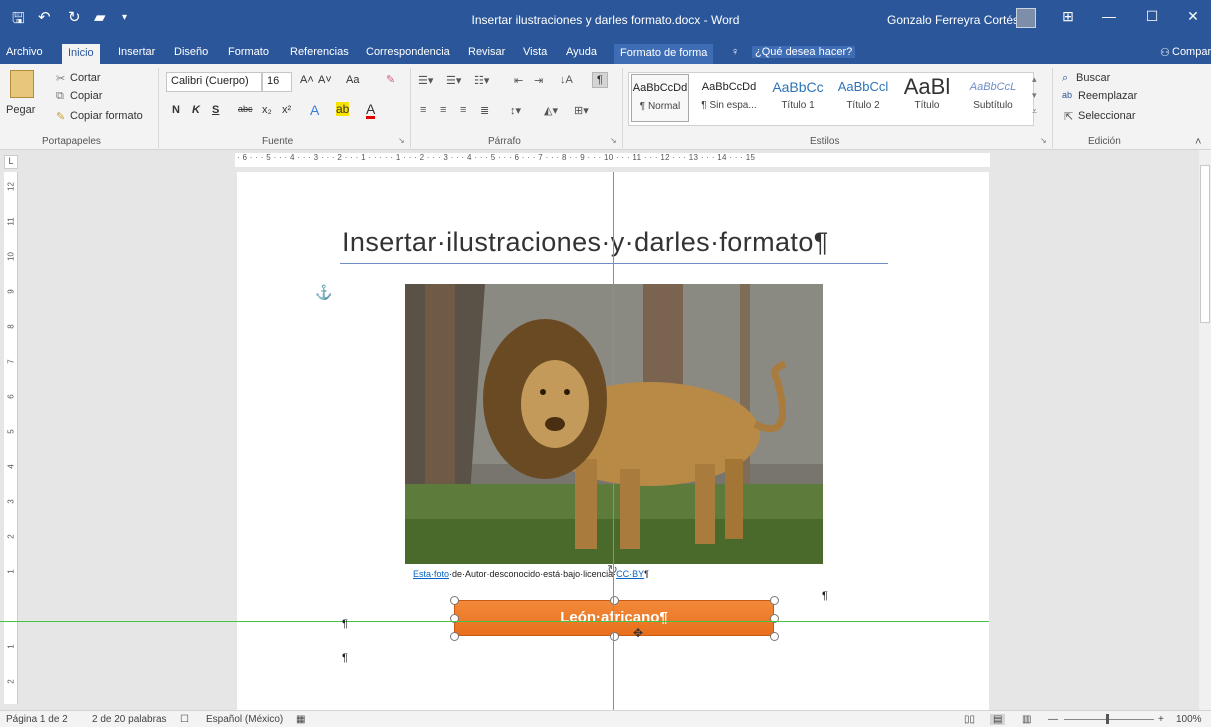 The height and width of the screenshot is (727, 1211). What do you see at coordinates (1106, 116) in the screenshot?
I see `select-button: Seleccionar` at bounding box center [1106, 116].